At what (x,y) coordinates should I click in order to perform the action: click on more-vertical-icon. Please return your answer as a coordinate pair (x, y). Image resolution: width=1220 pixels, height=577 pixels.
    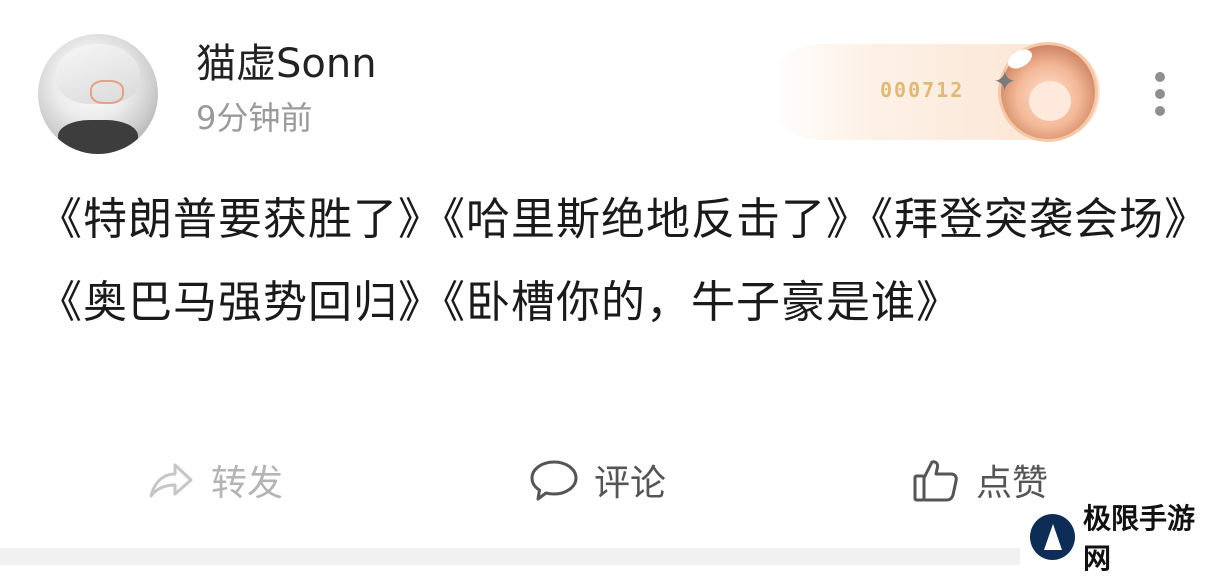
    Looking at the image, I should click on (1160, 96).